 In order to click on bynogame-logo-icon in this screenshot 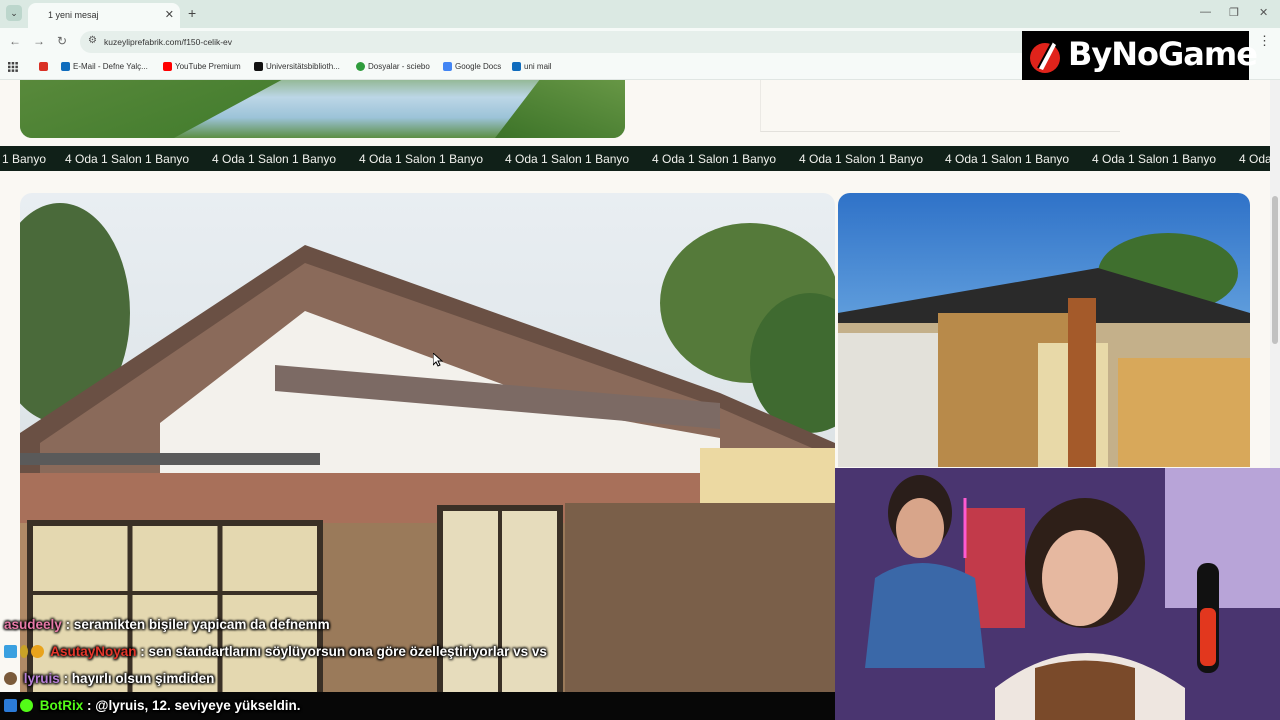, I will do `click(1045, 57)`.